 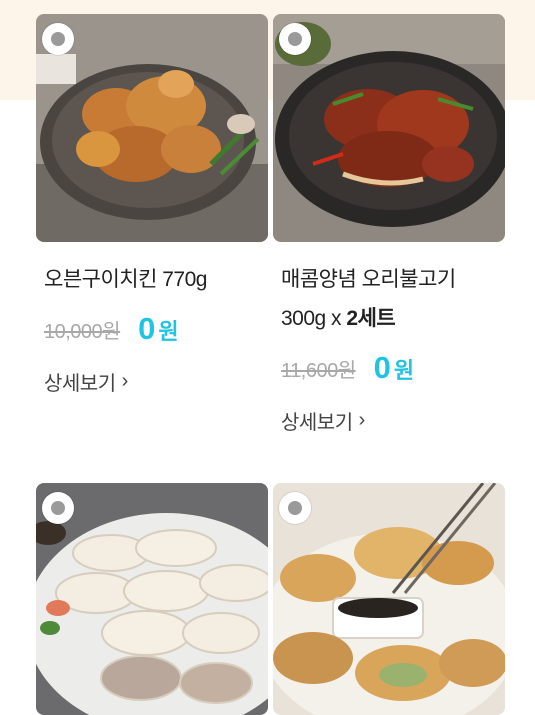 I want to click on product-name: 오븐구이치킨 770g, so click(x=156, y=279).